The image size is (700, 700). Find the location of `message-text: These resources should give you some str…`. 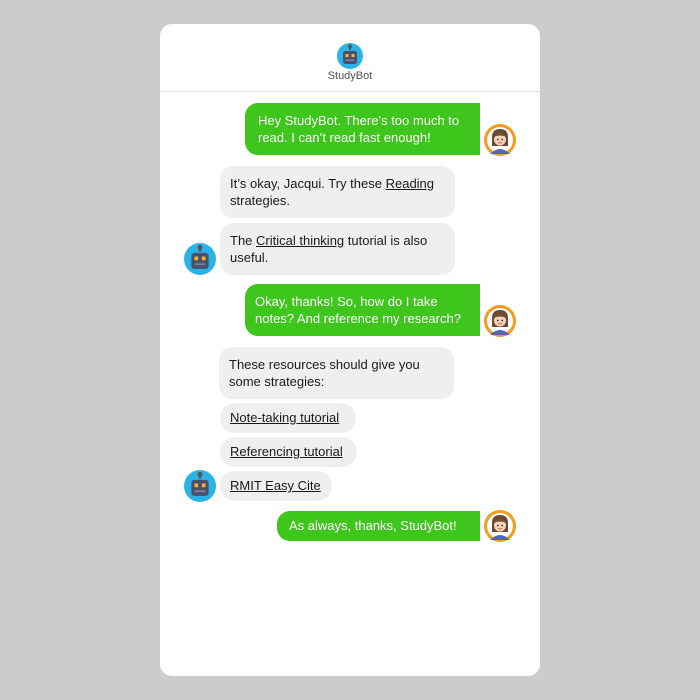

message-text: These resources should give you some str… is located at coordinates (324, 373).